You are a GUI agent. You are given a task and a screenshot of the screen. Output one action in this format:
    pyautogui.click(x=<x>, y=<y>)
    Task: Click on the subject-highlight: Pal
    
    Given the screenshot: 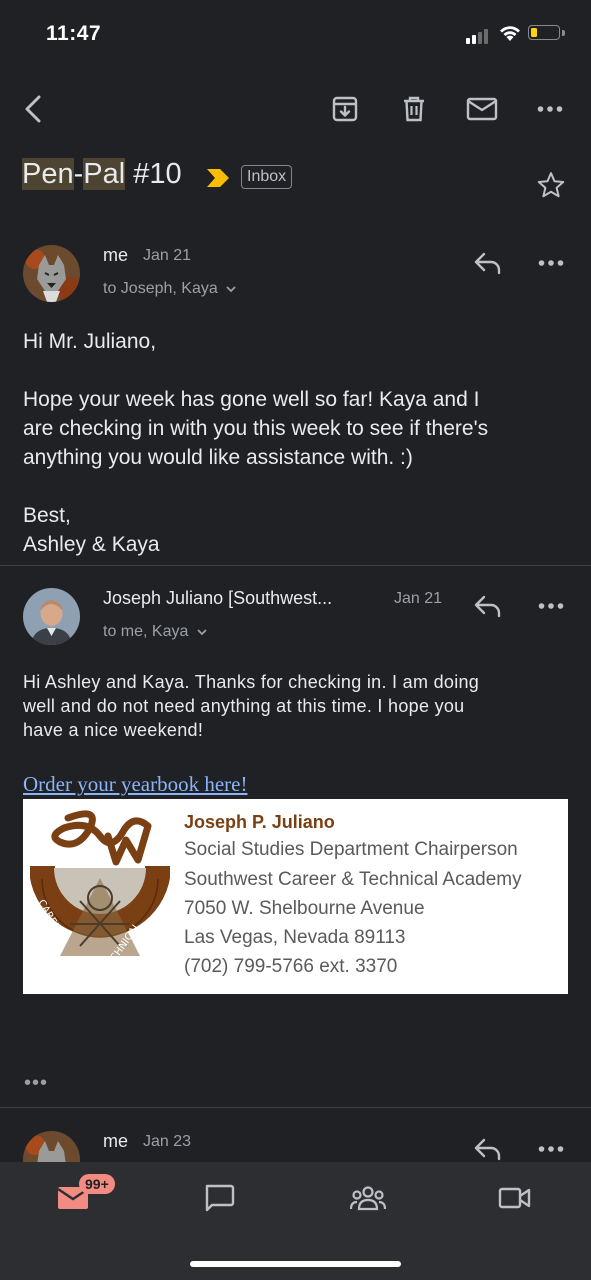 What is the action you would take?
    pyautogui.click(x=104, y=174)
    